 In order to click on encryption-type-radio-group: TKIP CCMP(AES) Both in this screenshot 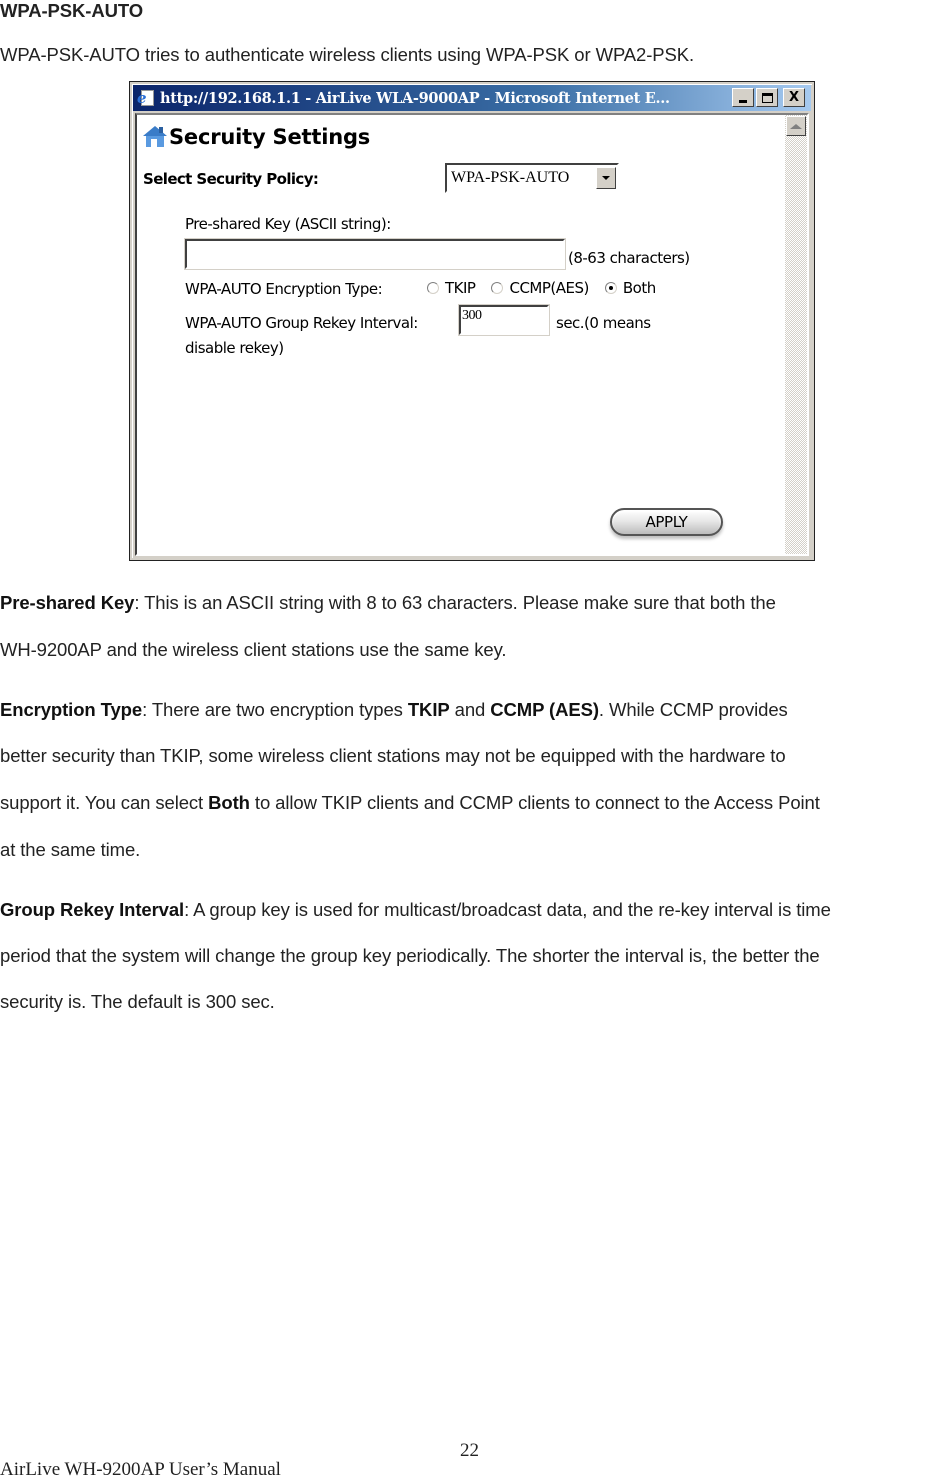, I will do `click(549, 288)`.